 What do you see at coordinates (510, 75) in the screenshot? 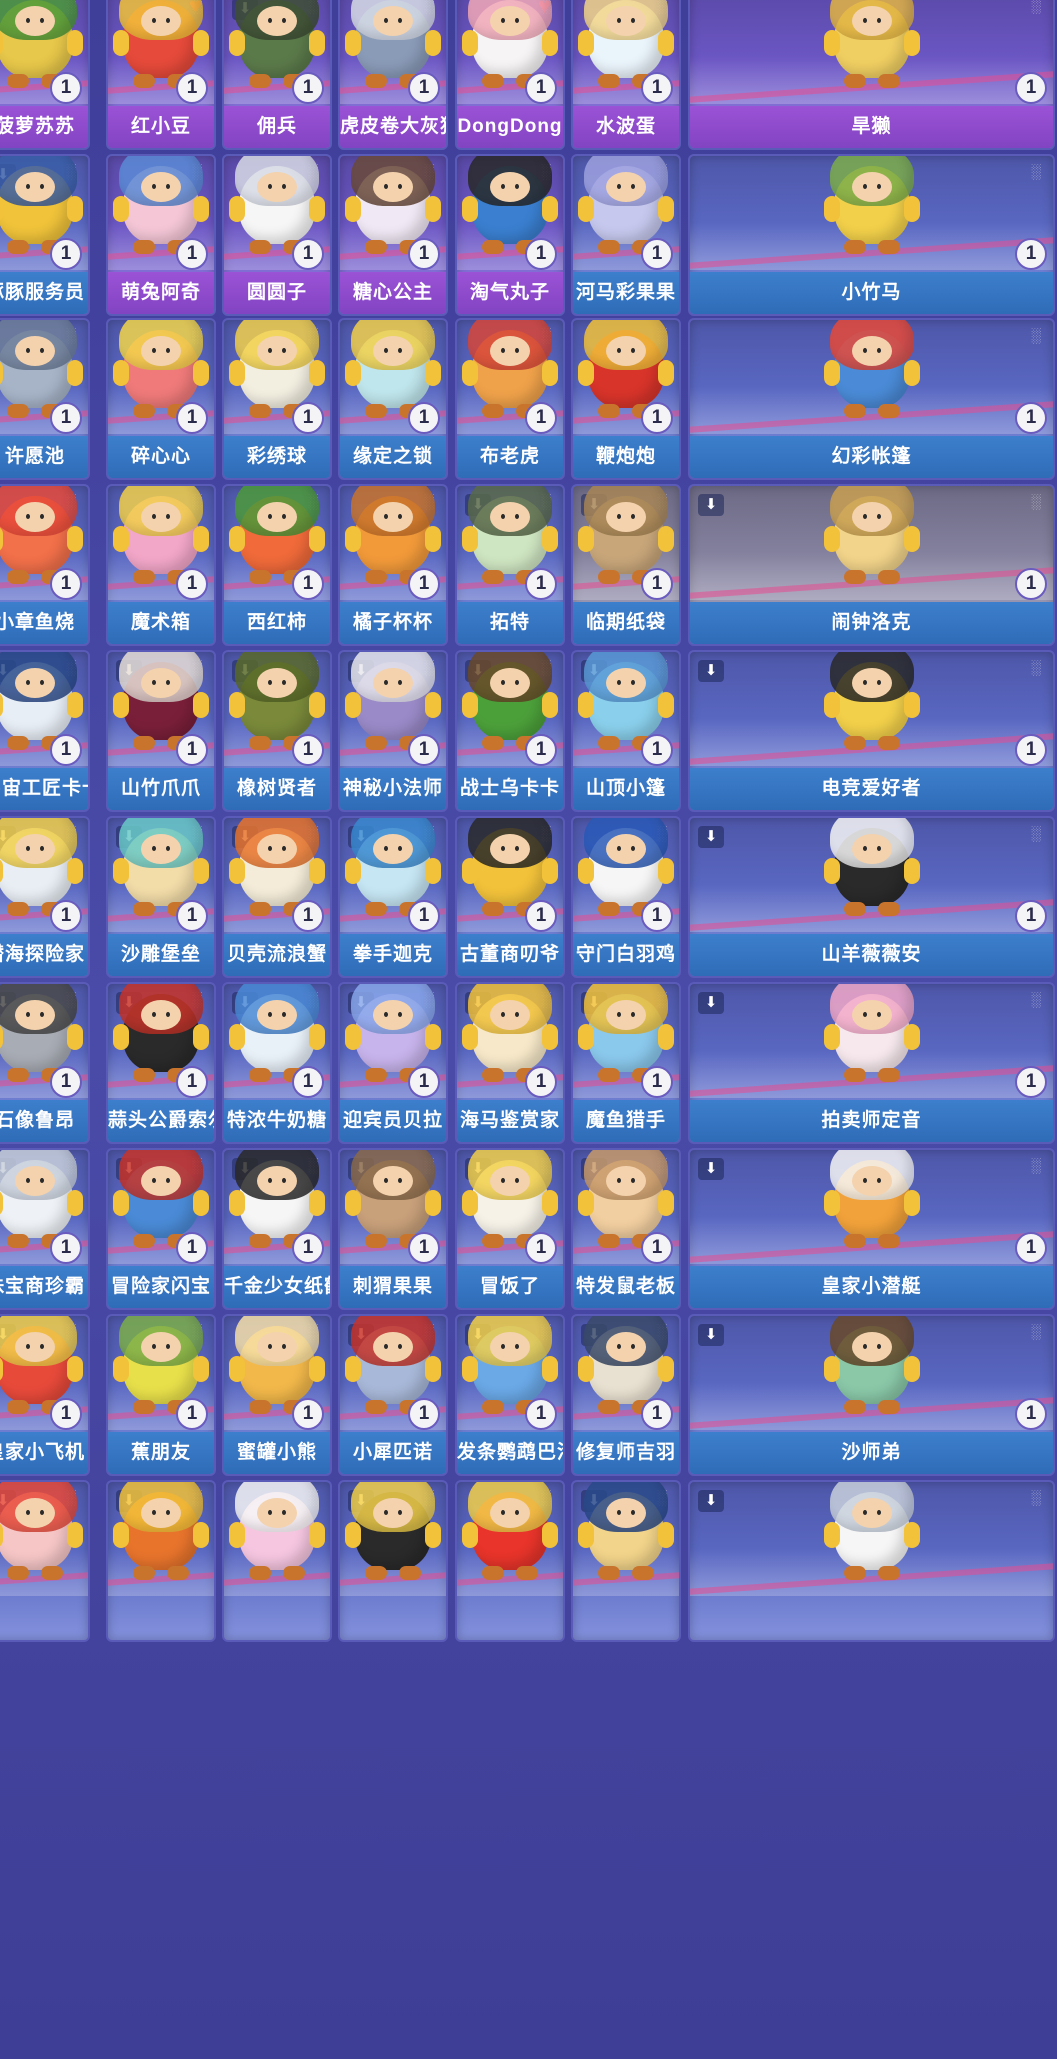
I see `character-card: ░♥1DongDong` at bounding box center [510, 75].